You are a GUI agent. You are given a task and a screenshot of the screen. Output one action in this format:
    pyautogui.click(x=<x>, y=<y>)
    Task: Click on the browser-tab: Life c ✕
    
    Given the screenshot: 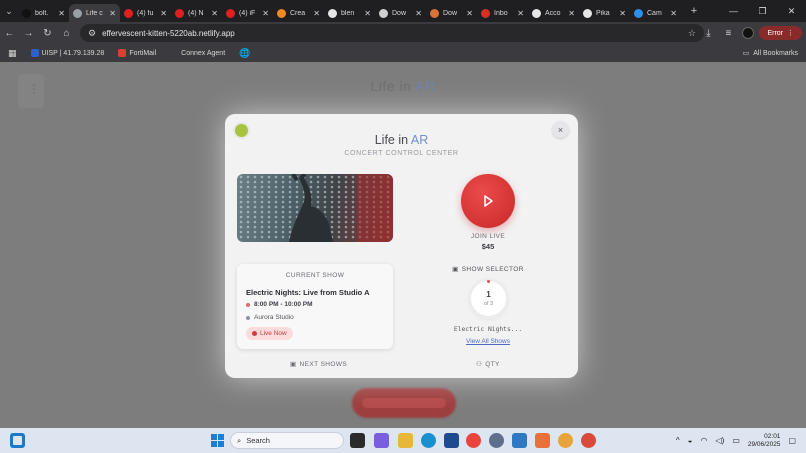 What is the action you would take?
    pyautogui.click(x=94, y=13)
    